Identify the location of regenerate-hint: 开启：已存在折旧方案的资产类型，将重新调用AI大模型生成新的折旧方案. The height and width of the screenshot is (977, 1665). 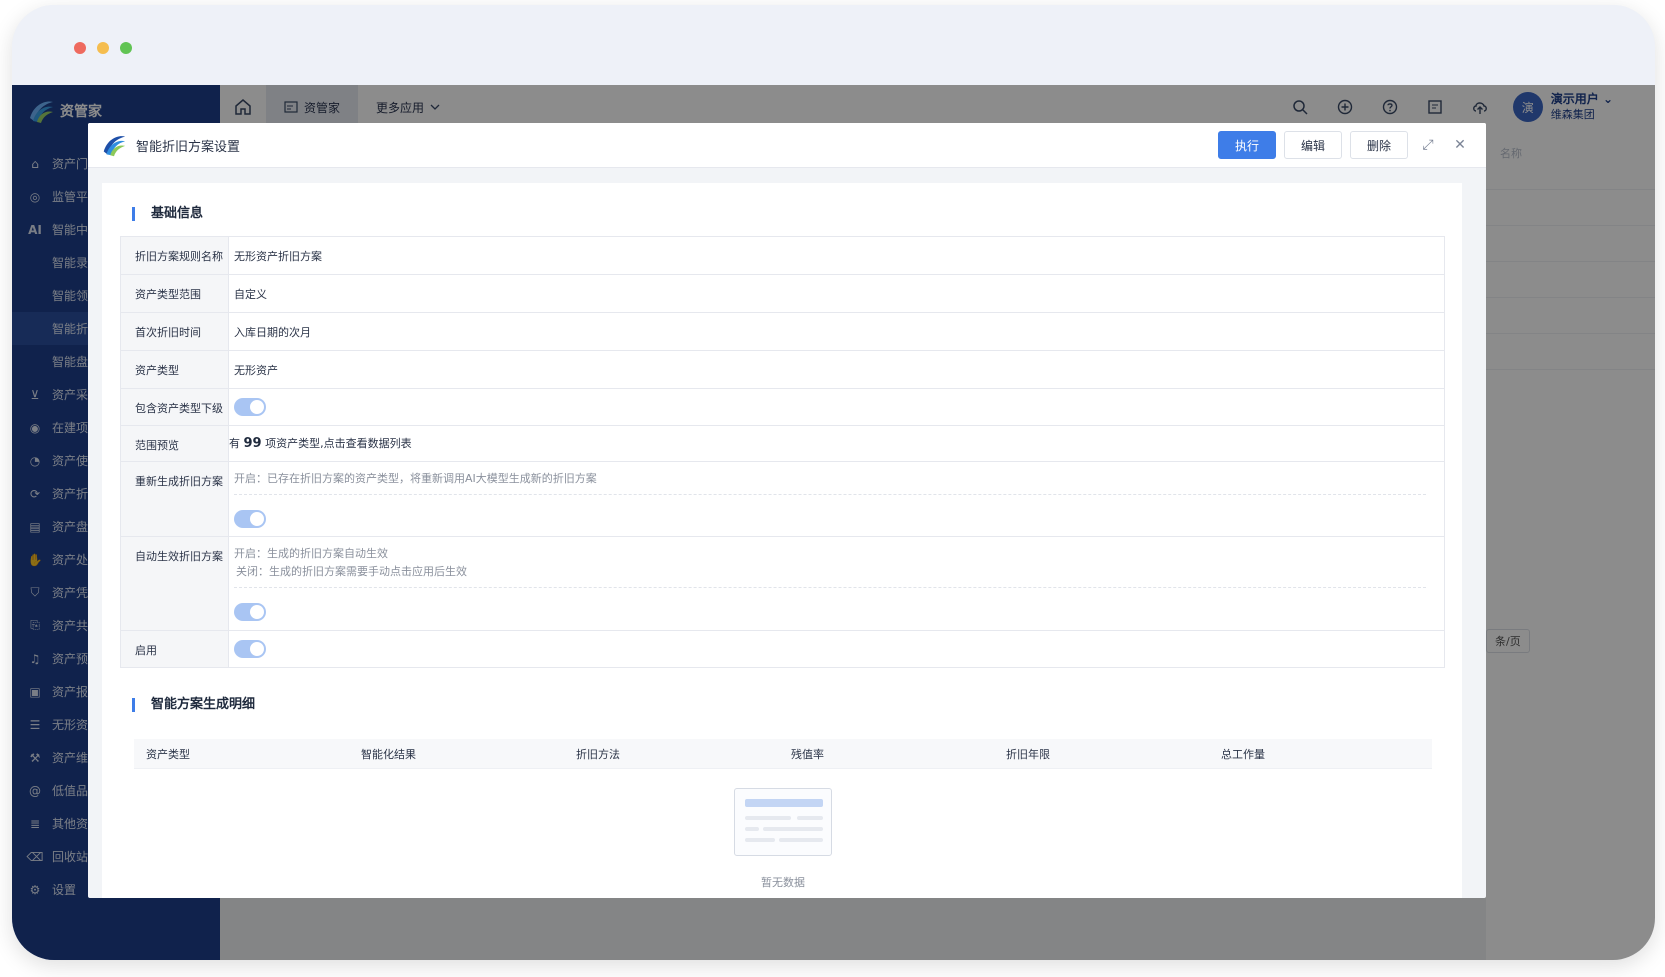
(415, 478).